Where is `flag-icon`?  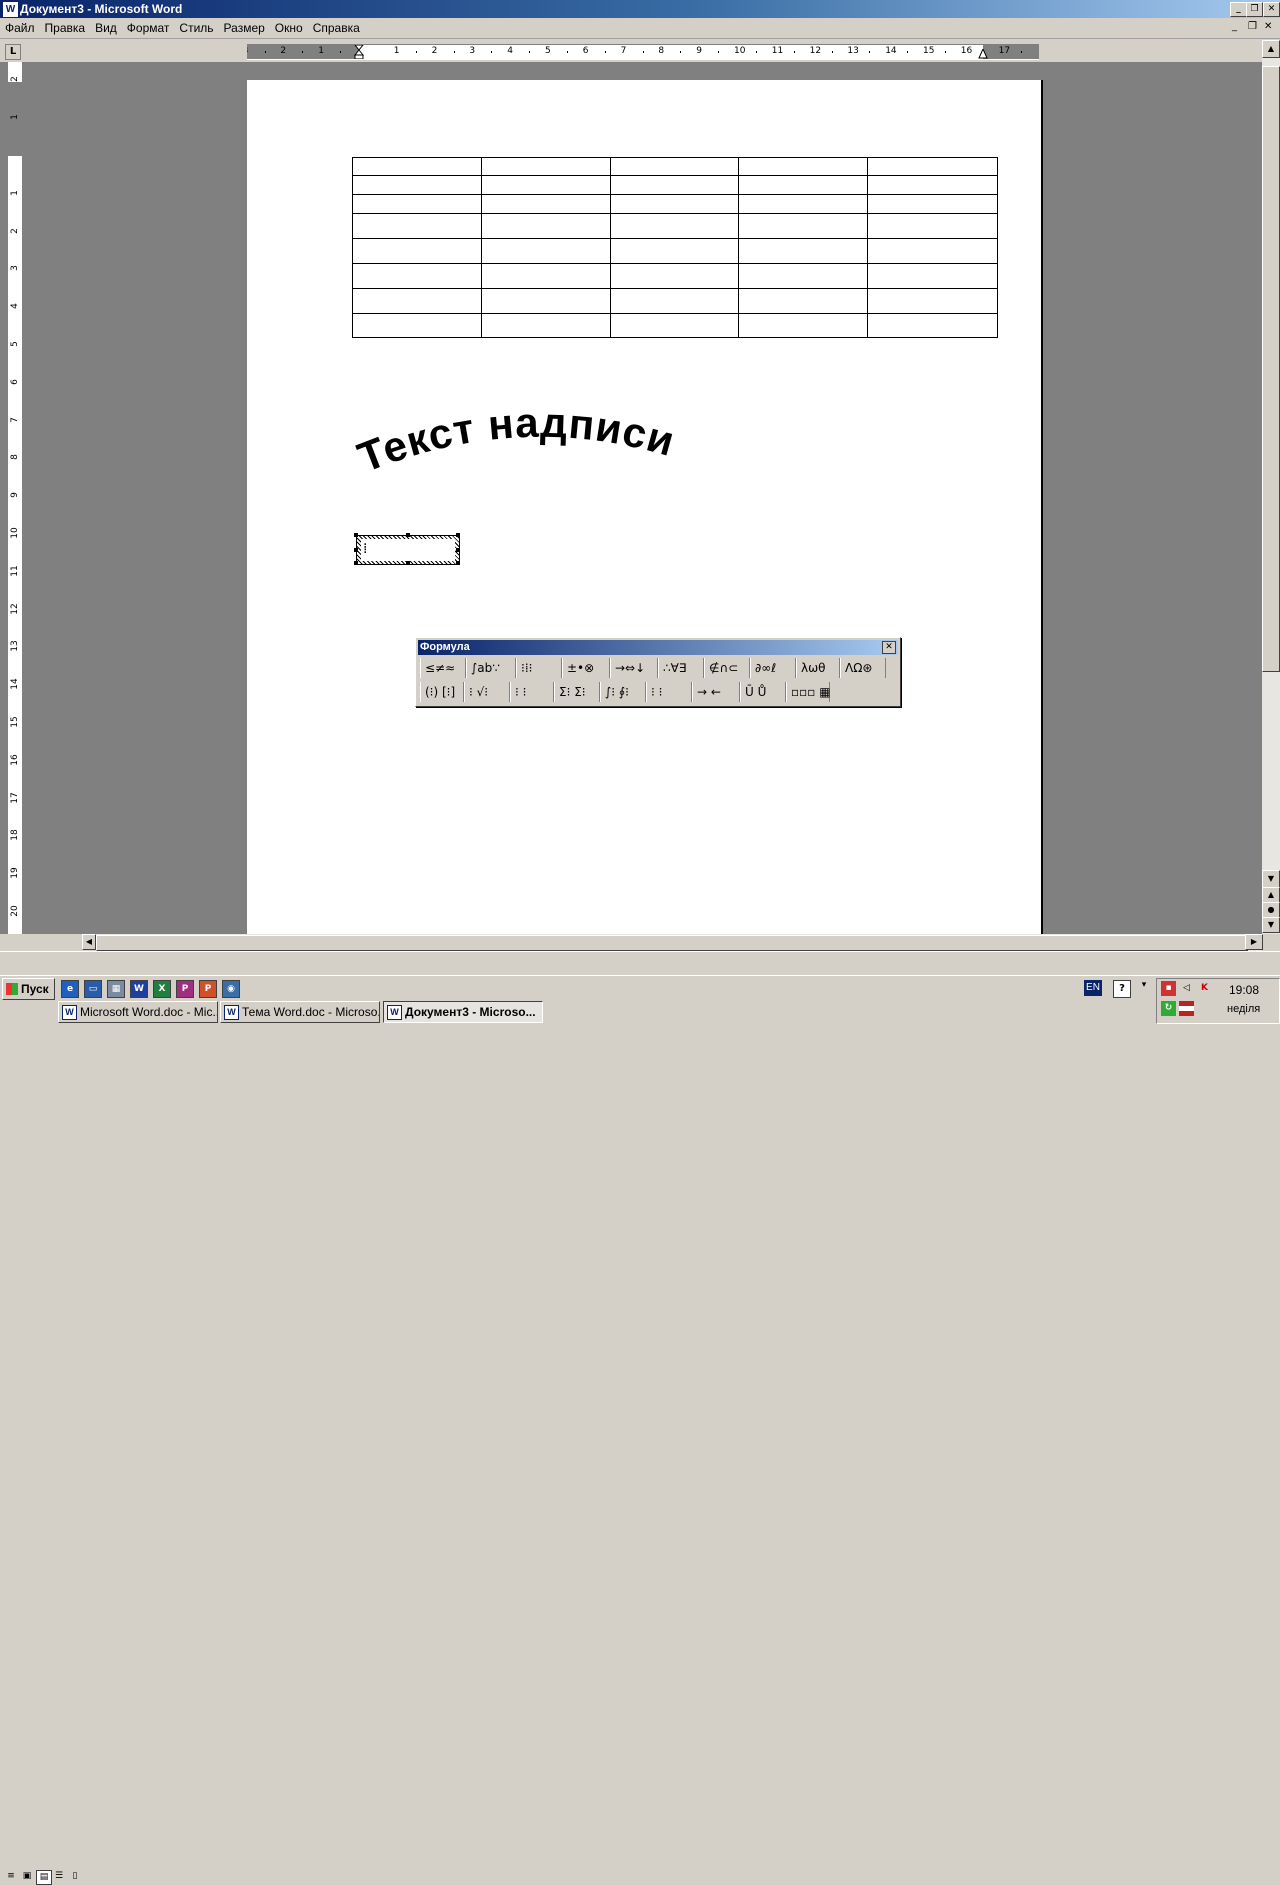
flag-icon is located at coordinates (1186, 1008).